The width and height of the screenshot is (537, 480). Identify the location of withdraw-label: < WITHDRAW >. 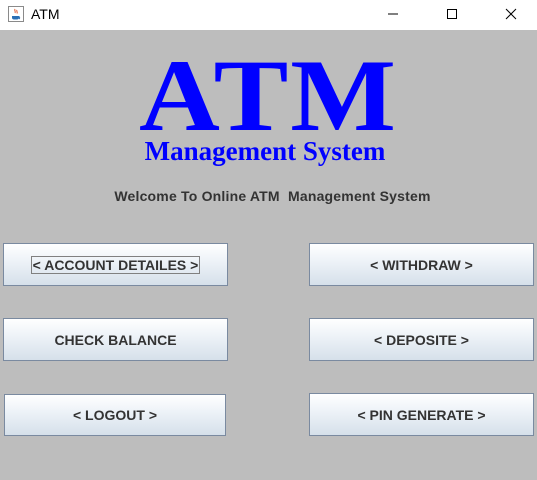
(421, 264).